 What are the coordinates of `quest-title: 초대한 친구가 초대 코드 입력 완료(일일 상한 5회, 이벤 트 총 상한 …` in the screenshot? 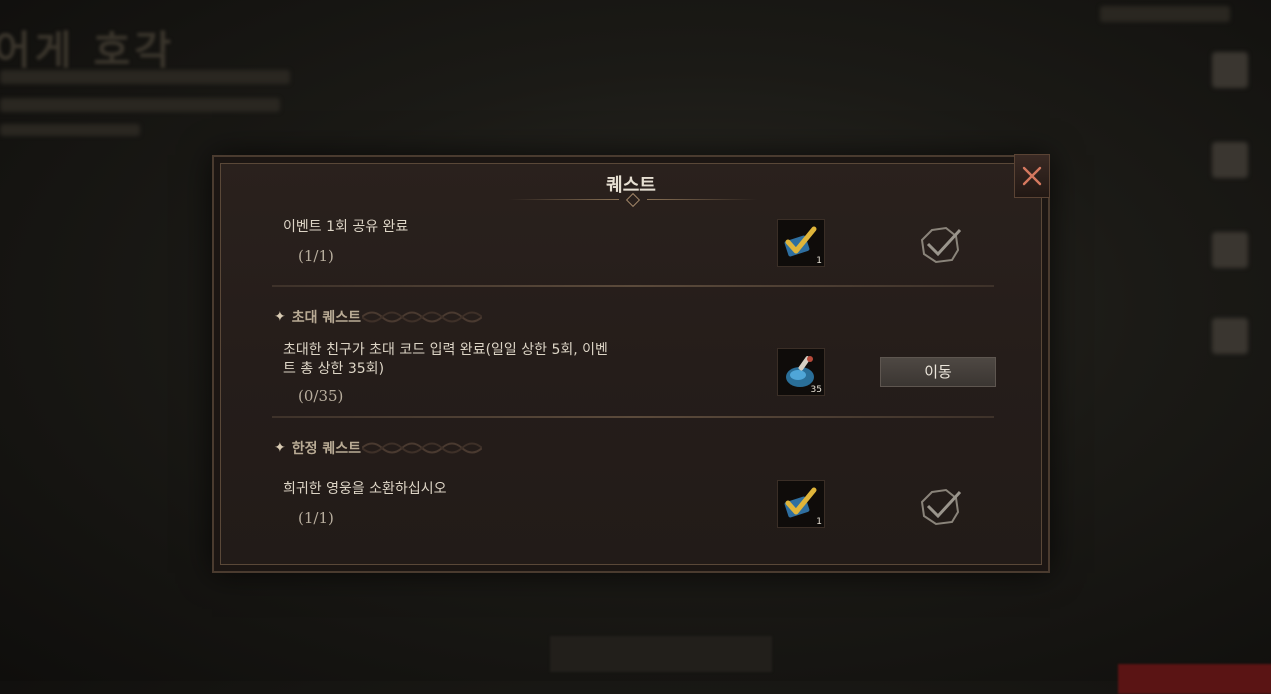 It's located at (445, 360).